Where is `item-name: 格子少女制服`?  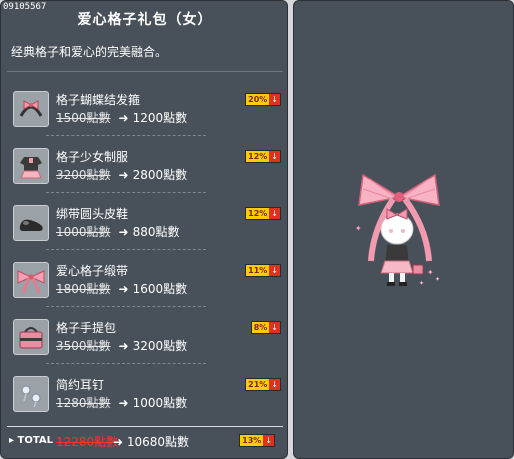 item-name: 格子少女制服 is located at coordinates (92, 157).